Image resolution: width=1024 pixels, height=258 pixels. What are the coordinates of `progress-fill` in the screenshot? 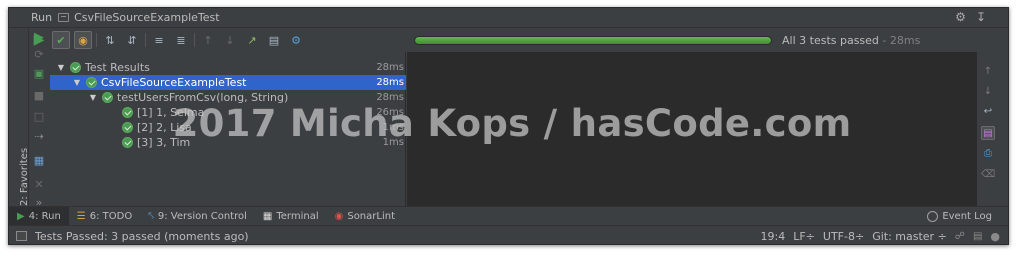 It's located at (593, 40).